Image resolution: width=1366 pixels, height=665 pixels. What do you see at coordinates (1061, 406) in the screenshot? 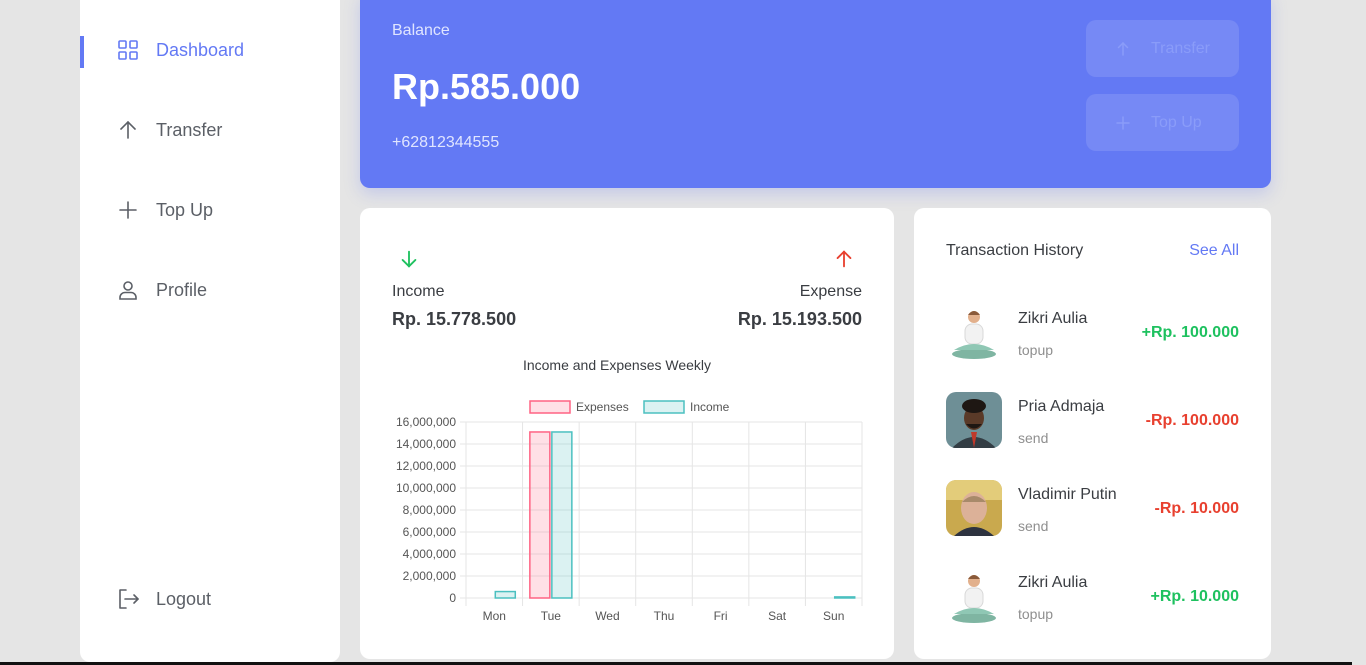
I see `transaction-name: Pria Admaja` at bounding box center [1061, 406].